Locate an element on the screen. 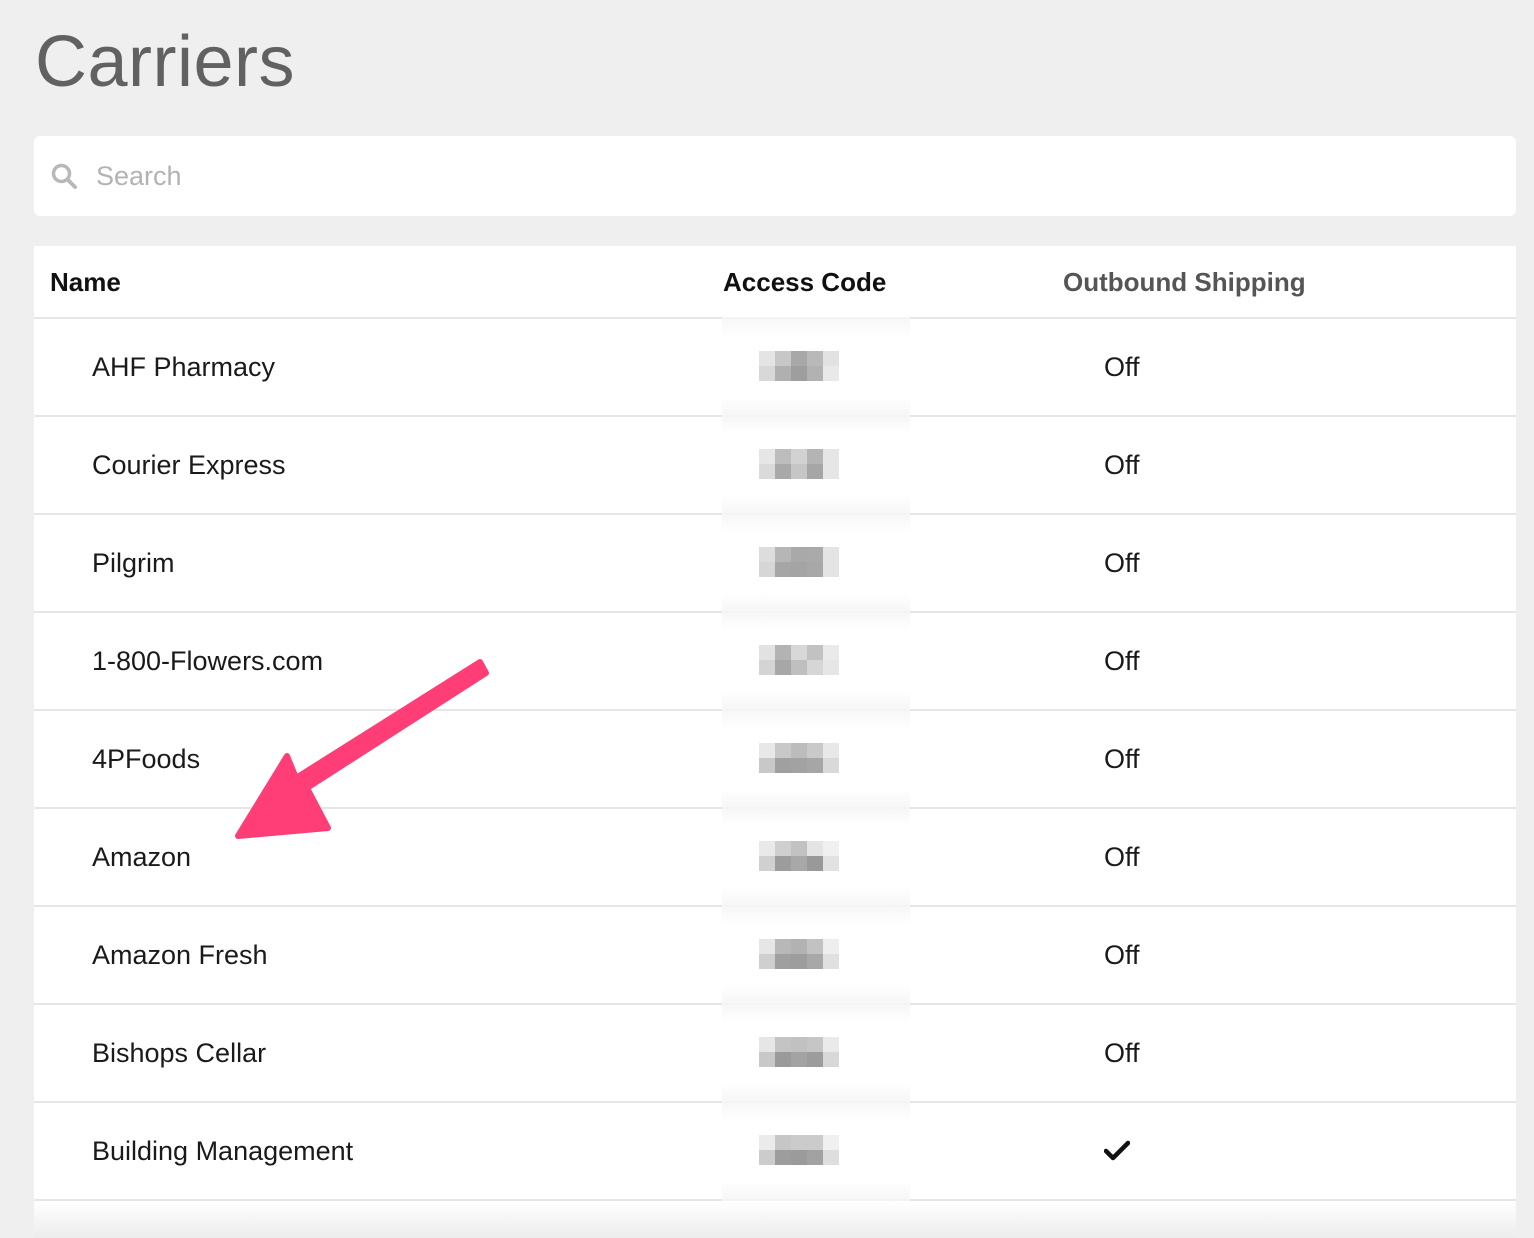 This screenshot has width=1534, height=1238. table-row: Amazon Off is located at coordinates (775, 857).